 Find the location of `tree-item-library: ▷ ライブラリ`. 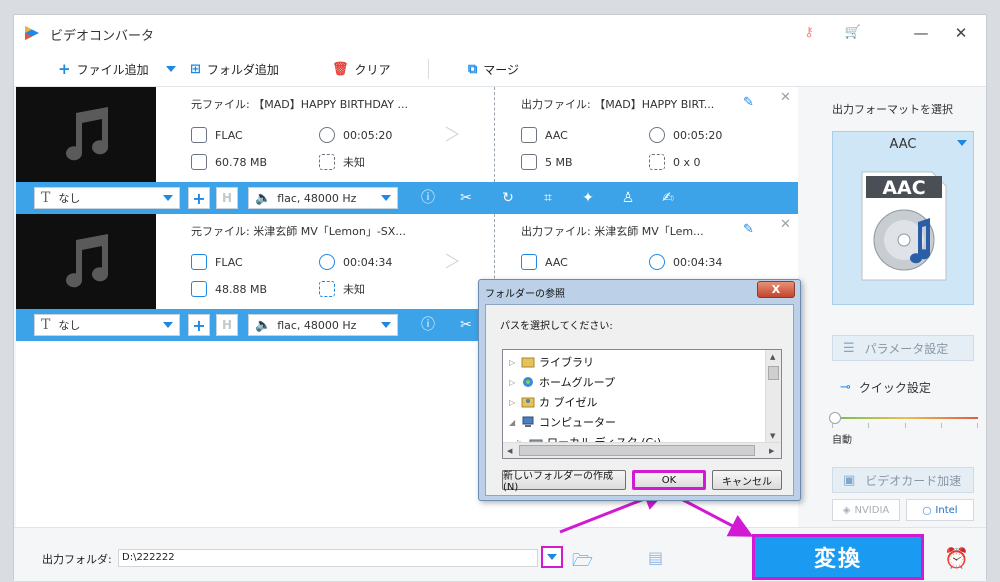

tree-item-library: ▷ ライブラリ is located at coordinates (551, 362).